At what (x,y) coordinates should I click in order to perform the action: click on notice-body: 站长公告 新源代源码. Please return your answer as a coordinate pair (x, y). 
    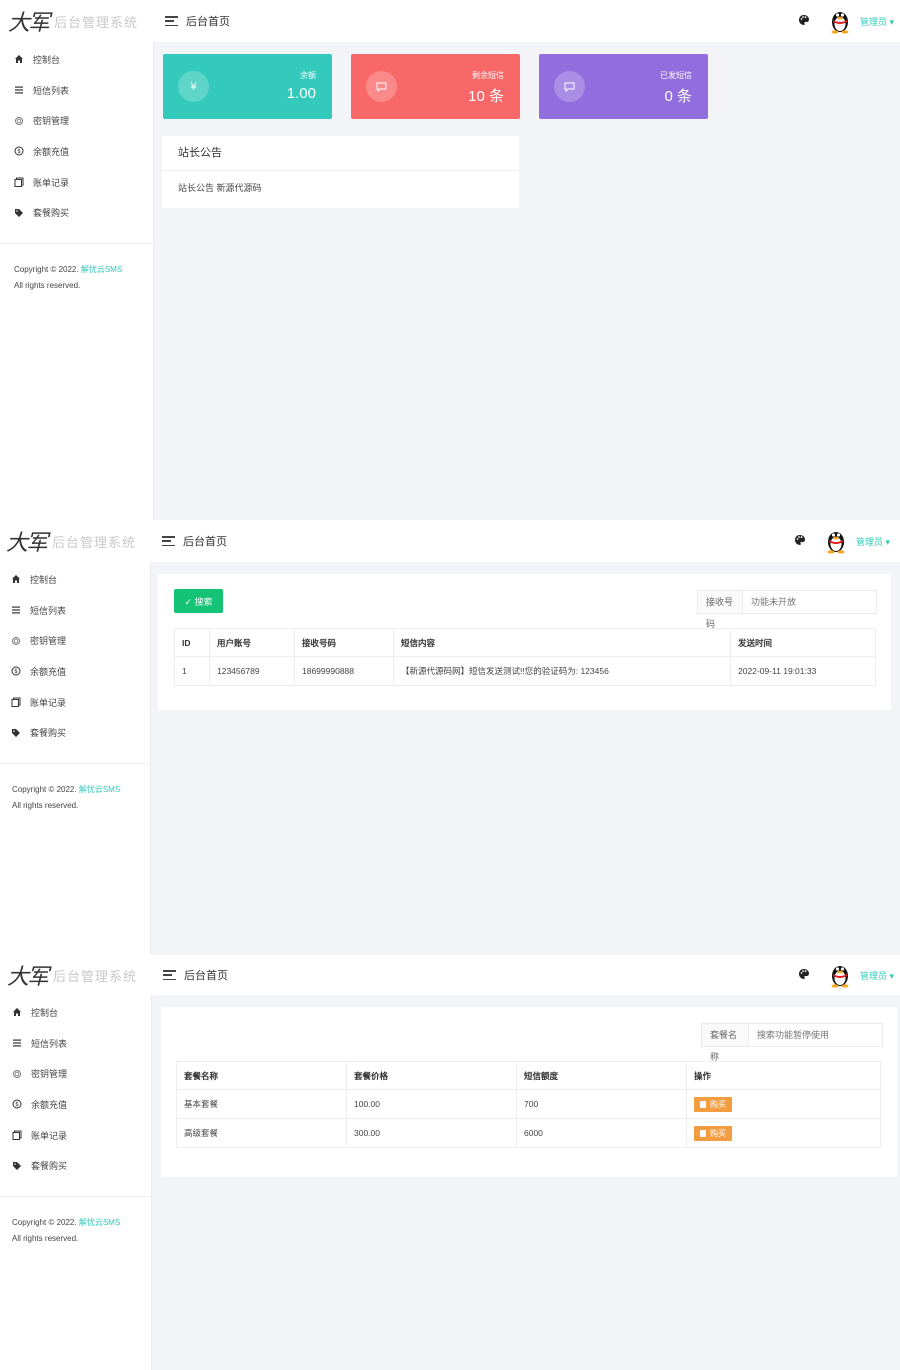
    Looking at the image, I should click on (220, 188).